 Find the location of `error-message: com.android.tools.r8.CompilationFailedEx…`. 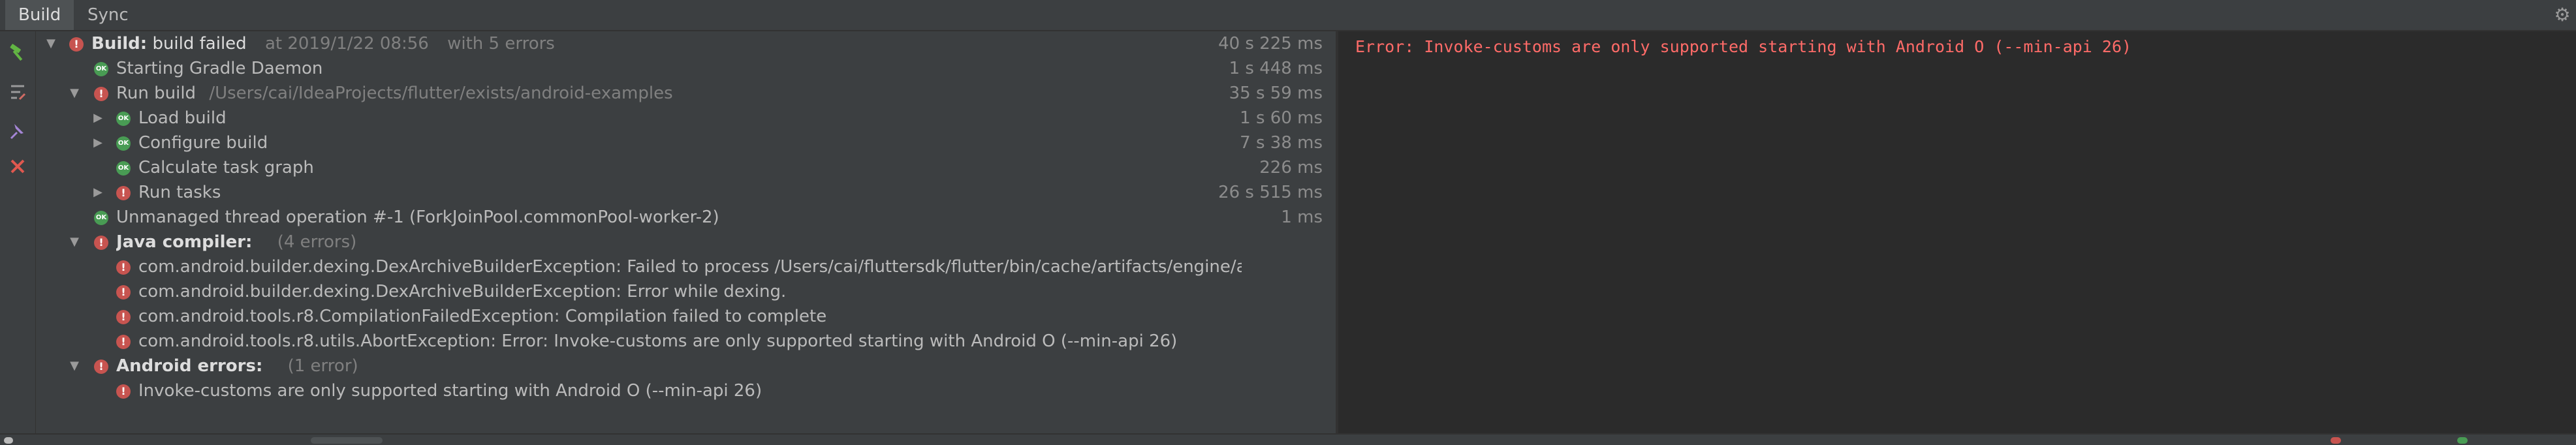

error-message: com.android.tools.r8.CompilationFailedEx… is located at coordinates (482, 316).